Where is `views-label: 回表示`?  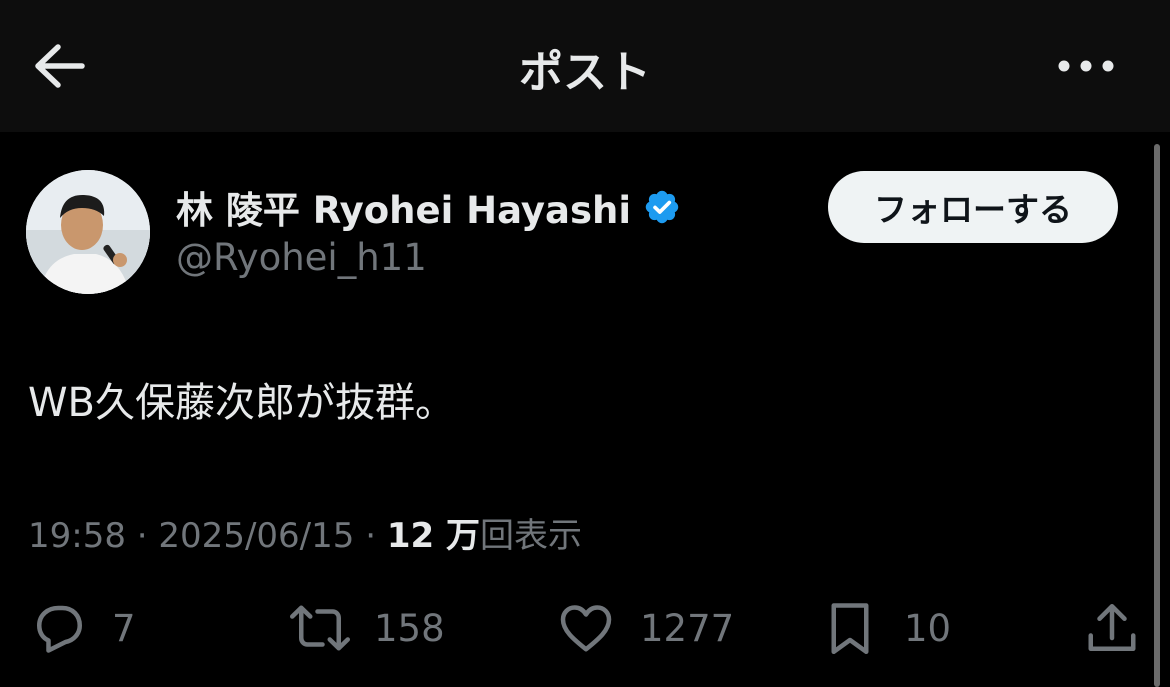
views-label: 回表示 is located at coordinates (530, 536).